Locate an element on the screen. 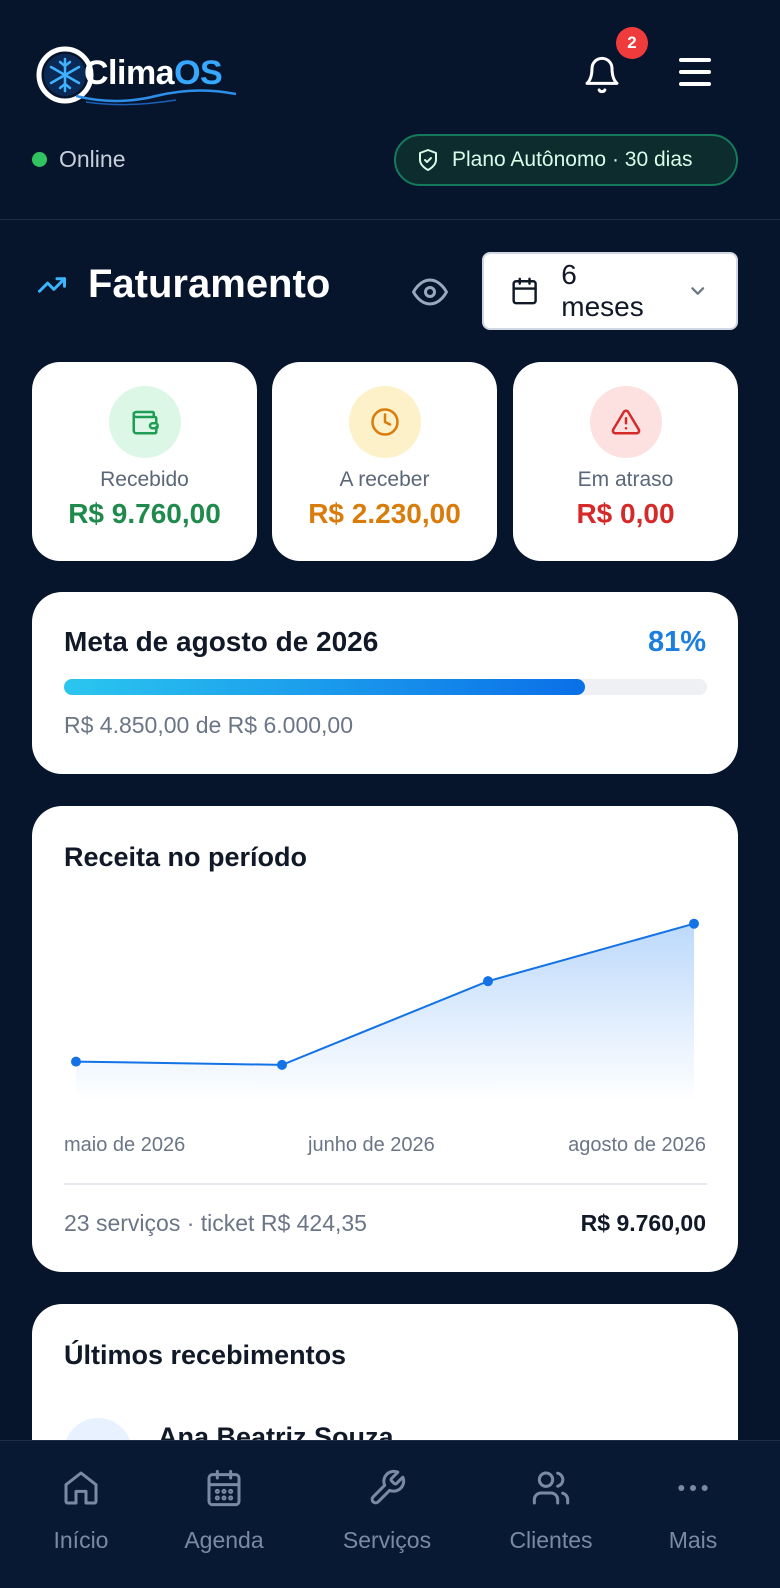 This screenshot has width=780, height=1588. x-tick-label: maio de 2026 is located at coordinates (125, 1145).